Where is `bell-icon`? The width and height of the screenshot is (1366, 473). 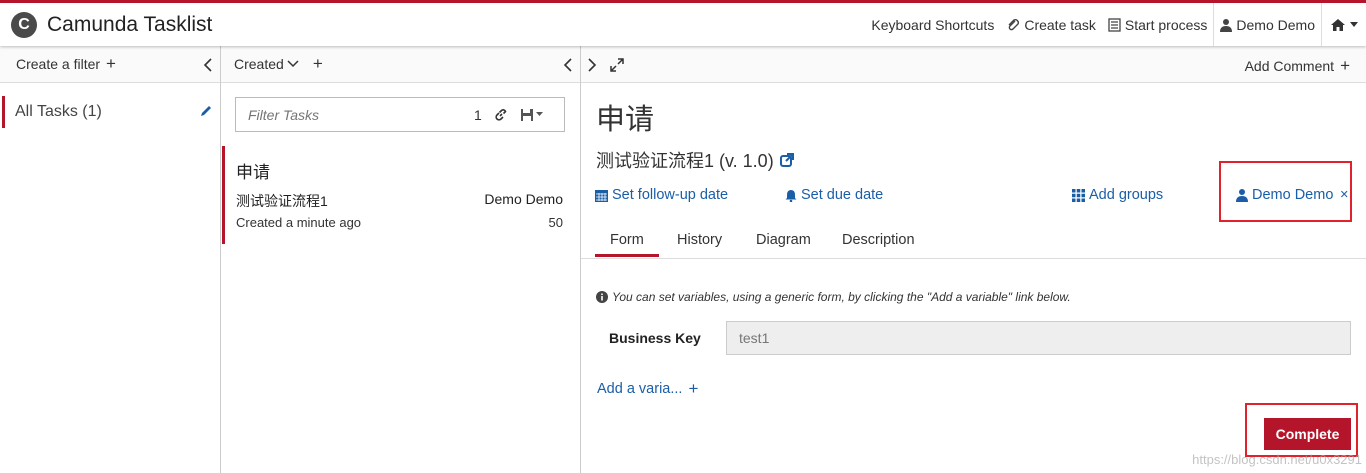 bell-icon is located at coordinates (791, 195).